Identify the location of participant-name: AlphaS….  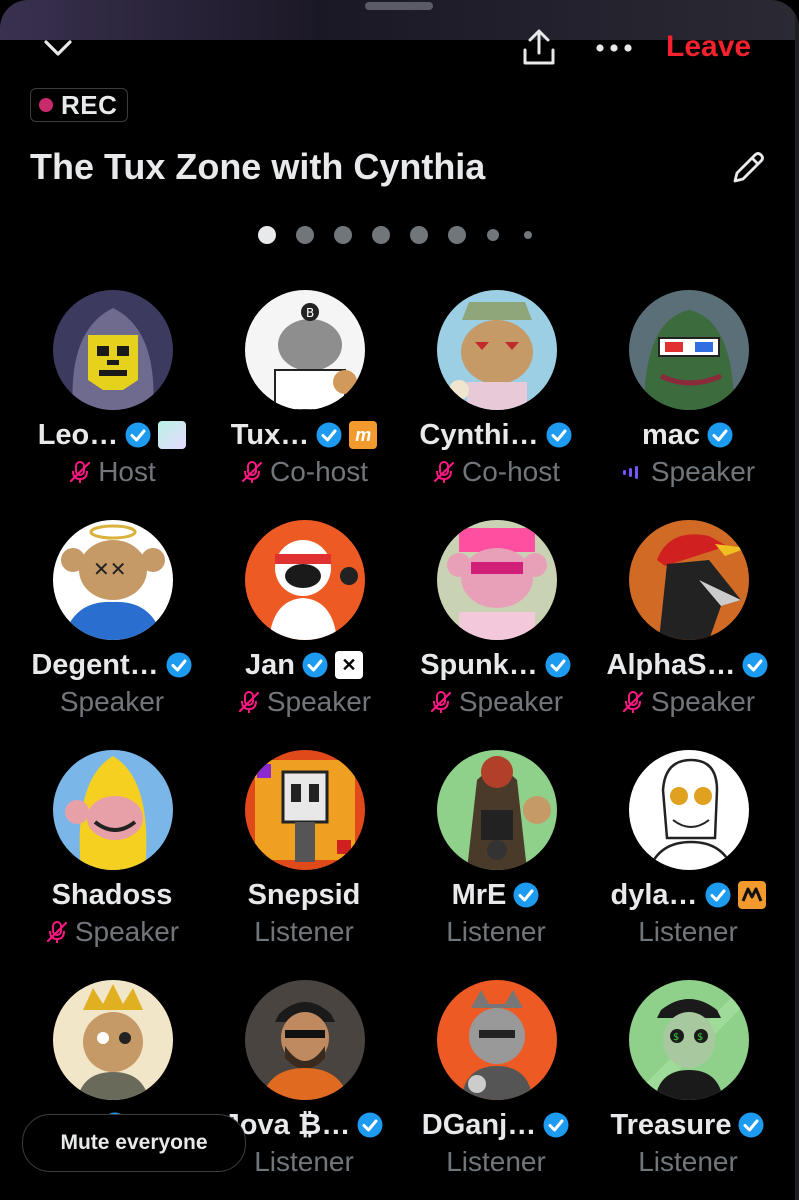
(671, 664).